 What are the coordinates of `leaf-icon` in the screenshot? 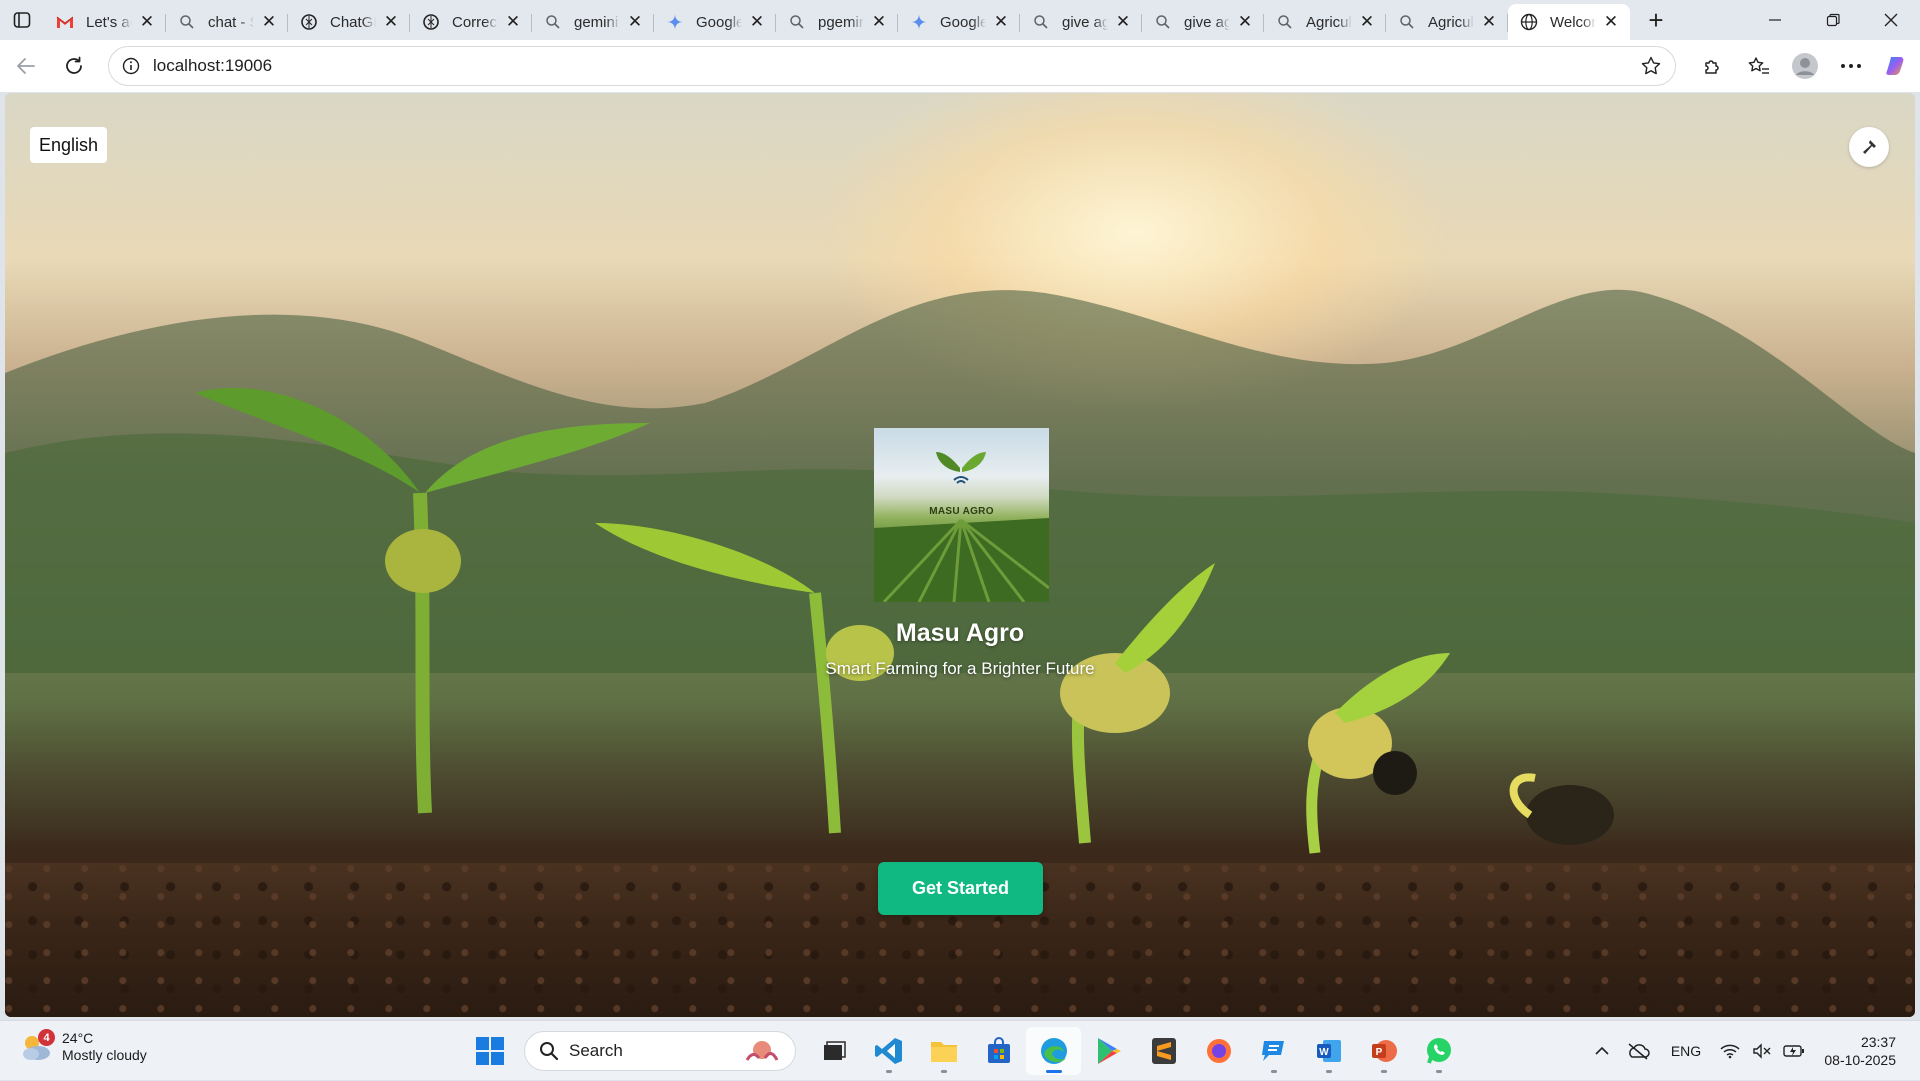 It's located at (948, 462).